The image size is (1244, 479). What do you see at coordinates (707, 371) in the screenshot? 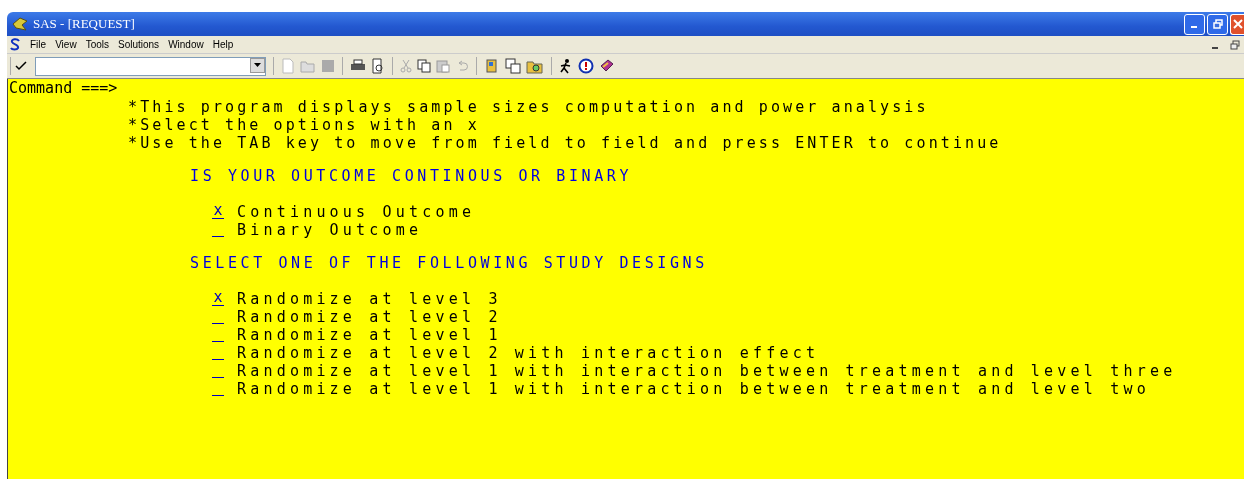
I see `option-label: Randomize at level 1 with interaction between treatment and level three` at bounding box center [707, 371].